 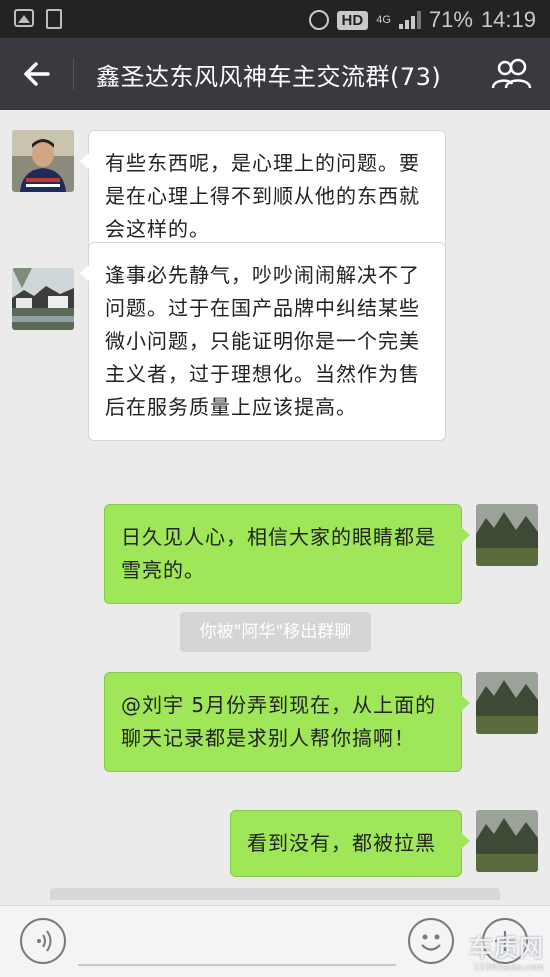 What do you see at coordinates (278, 553) in the screenshot?
I see `message-text: 日久见人心，相信大家的眼睛都是雪亮的。` at bounding box center [278, 553].